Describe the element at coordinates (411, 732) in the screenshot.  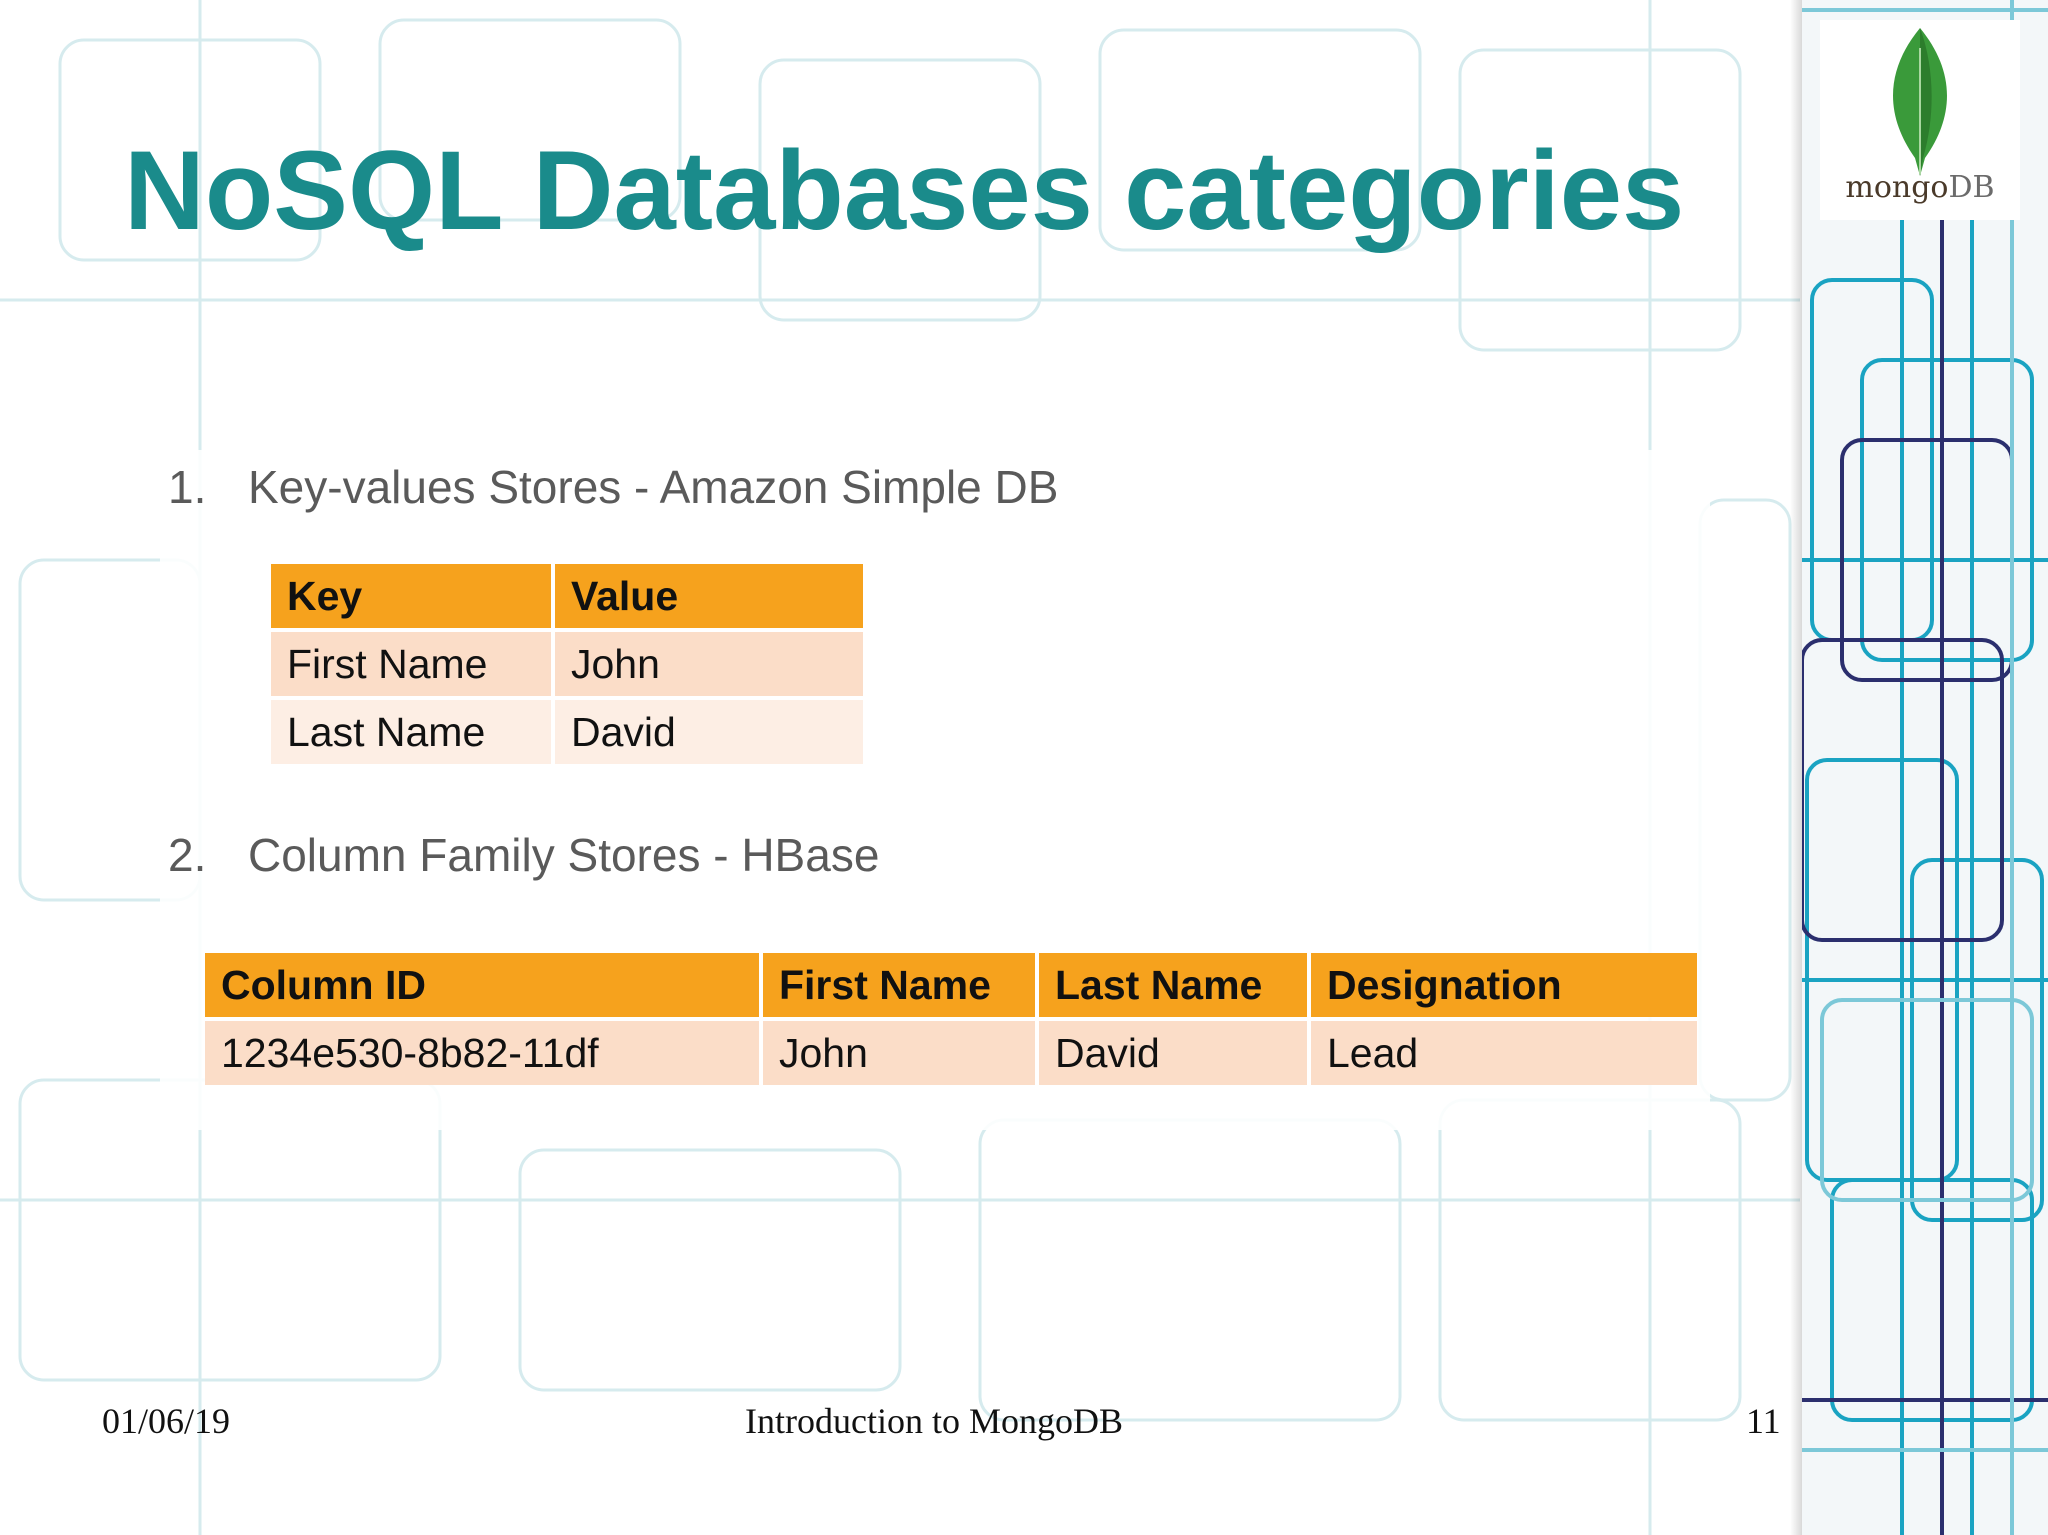
I see `table-cell: Last Name` at that location.